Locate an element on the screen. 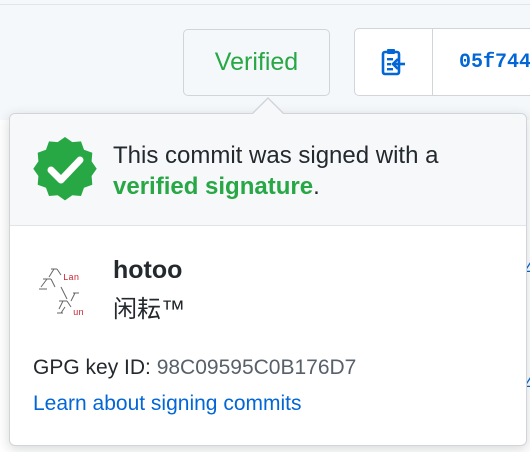 This screenshot has width=530, height=452. learn-signing-link: Learn about signing commits is located at coordinates (167, 404).